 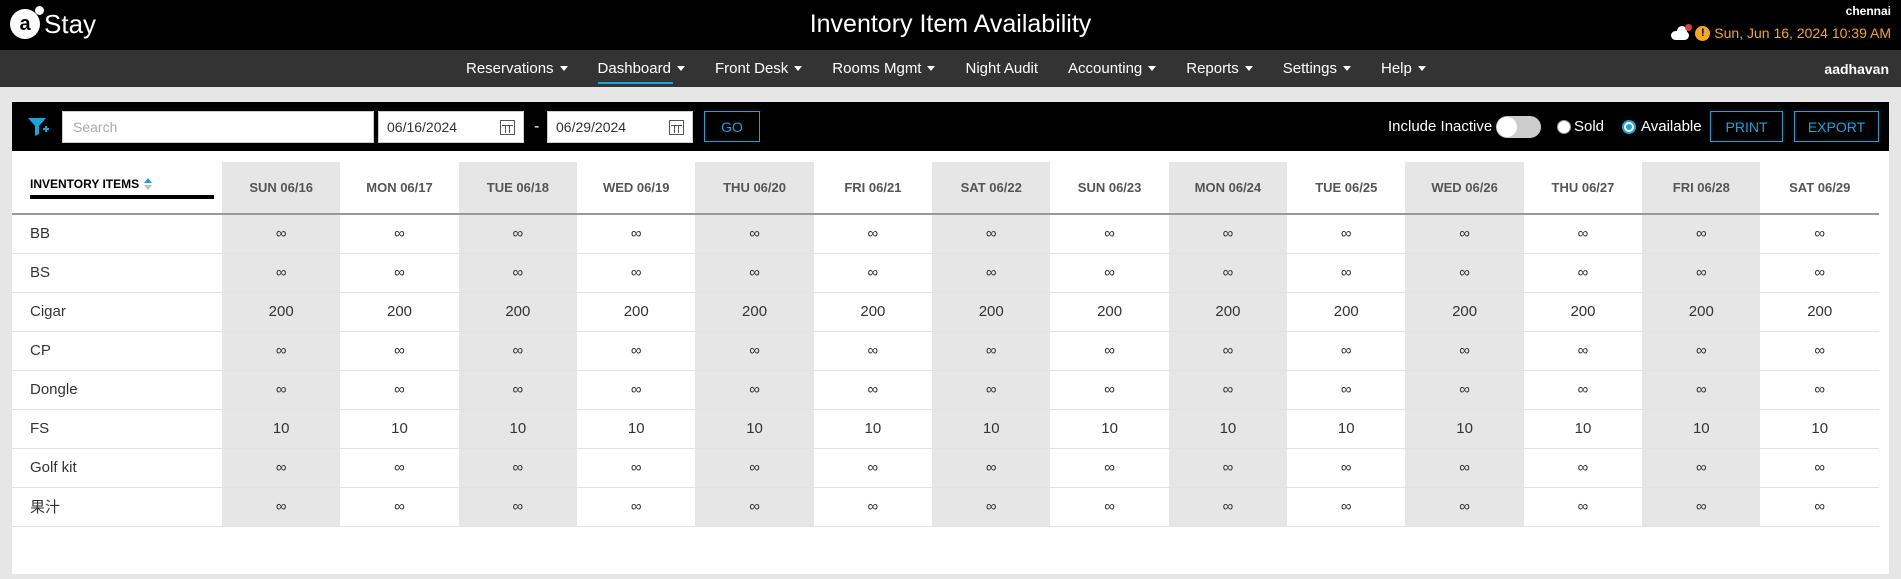 I want to click on end-date-field: 06/29/2024, so click(x=620, y=127).